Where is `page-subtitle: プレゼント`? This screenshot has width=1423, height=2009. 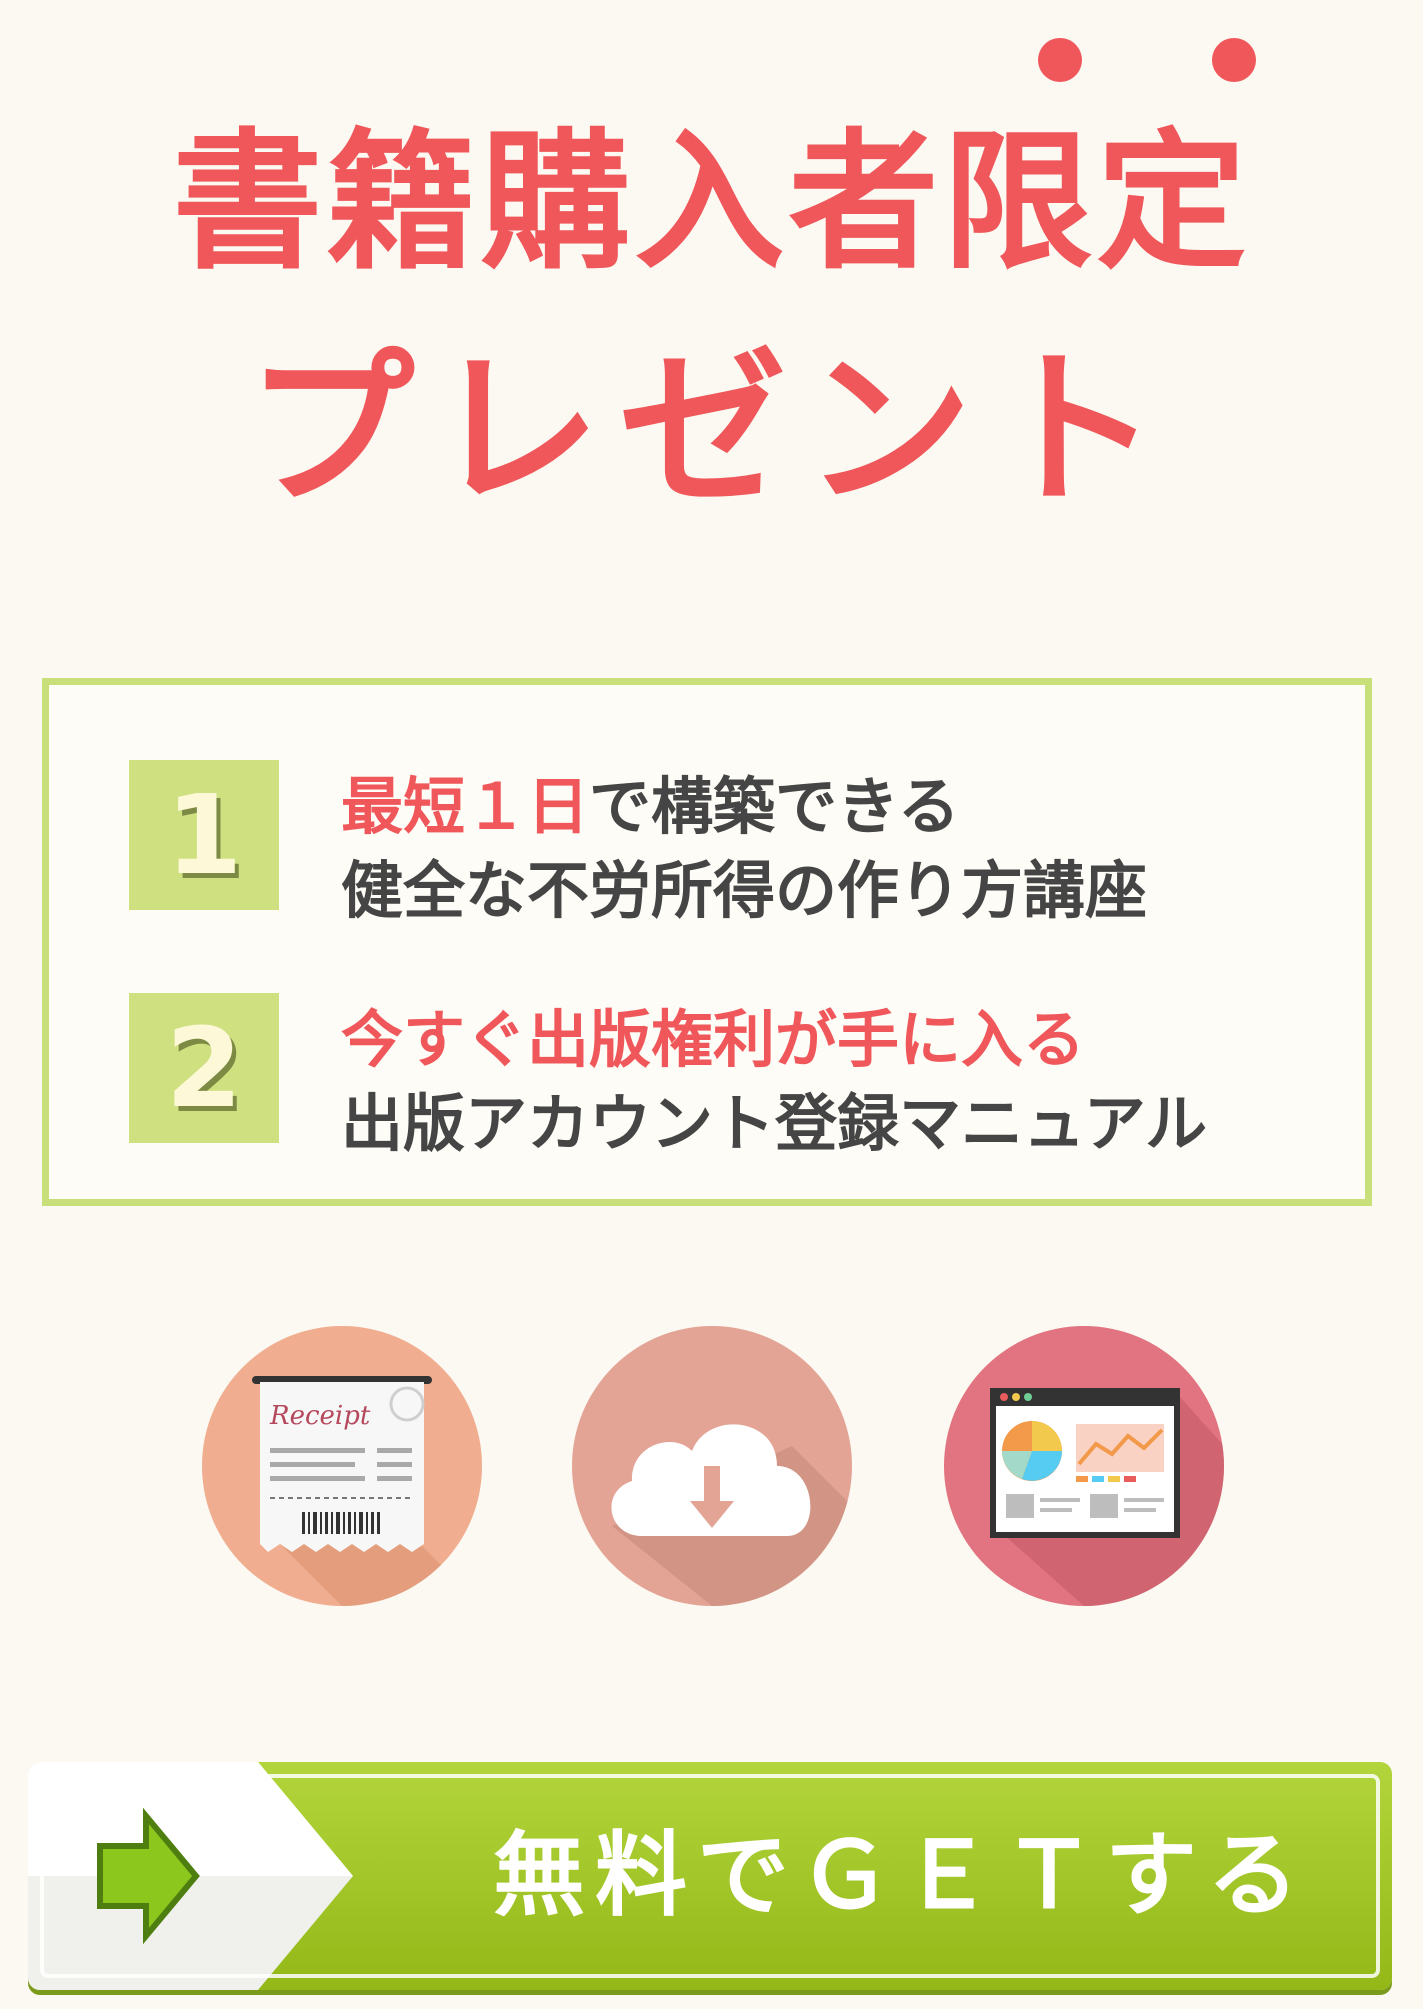 page-subtitle: プレゼント is located at coordinates (711, 430).